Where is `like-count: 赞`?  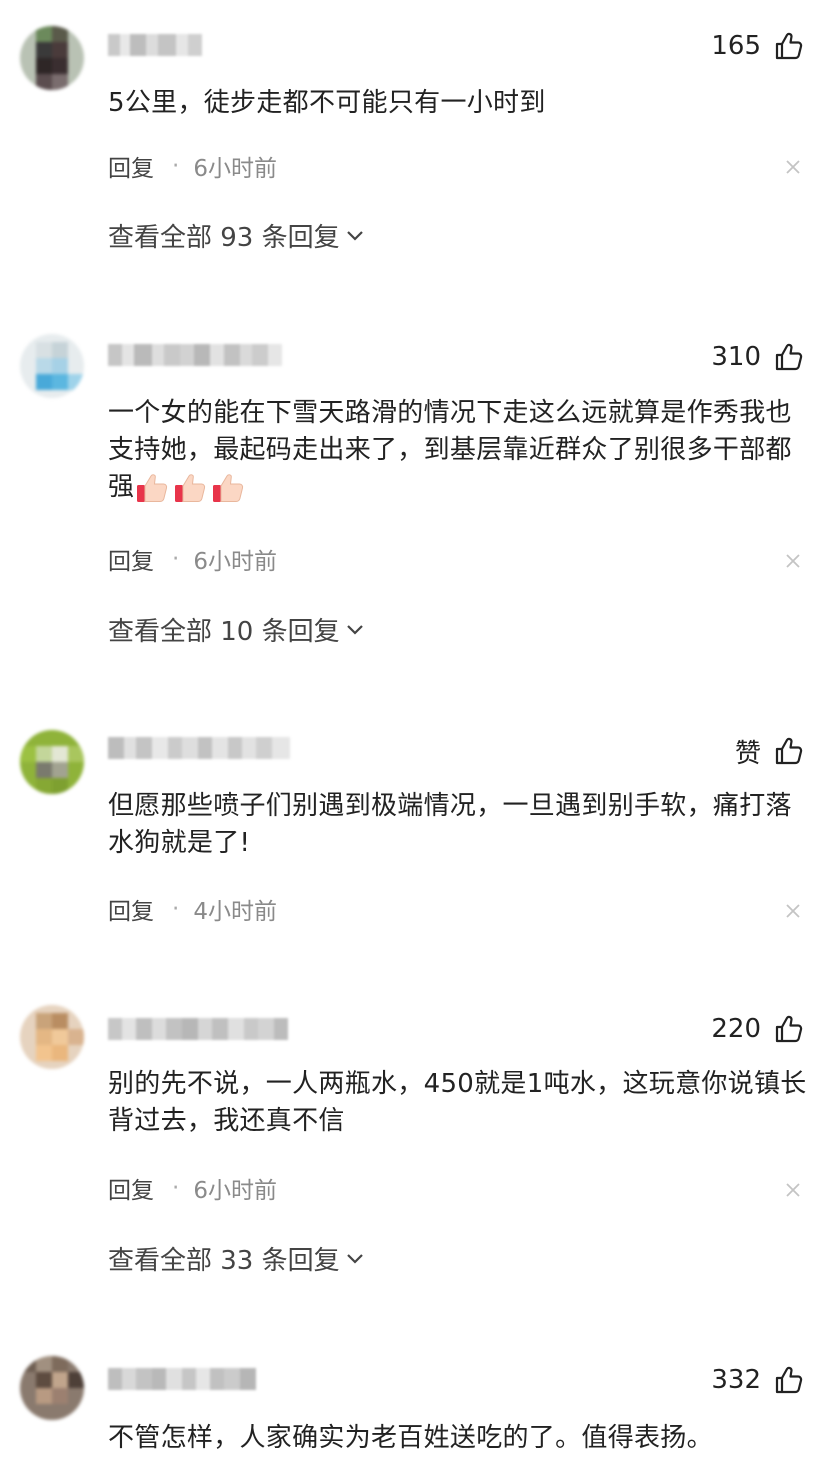 like-count: 赞 is located at coordinates (747, 753).